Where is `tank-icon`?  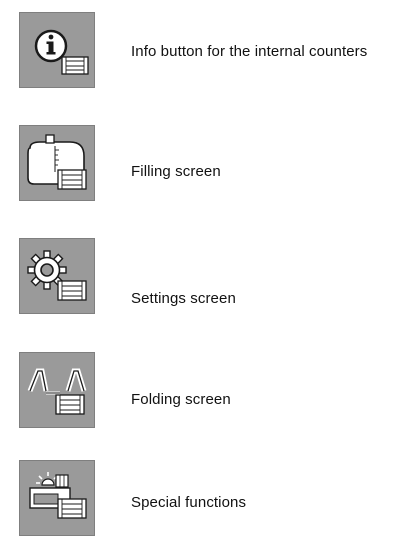 tank-icon is located at coordinates (57, 162).